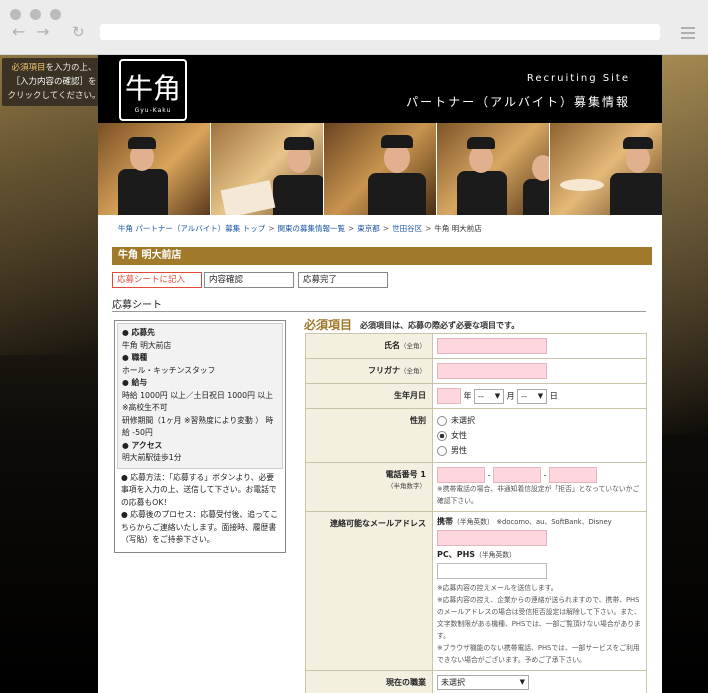 This screenshot has height=693, width=708. I want to click on form-label: 電話番号 1 （半角数字）, so click(369, 487).